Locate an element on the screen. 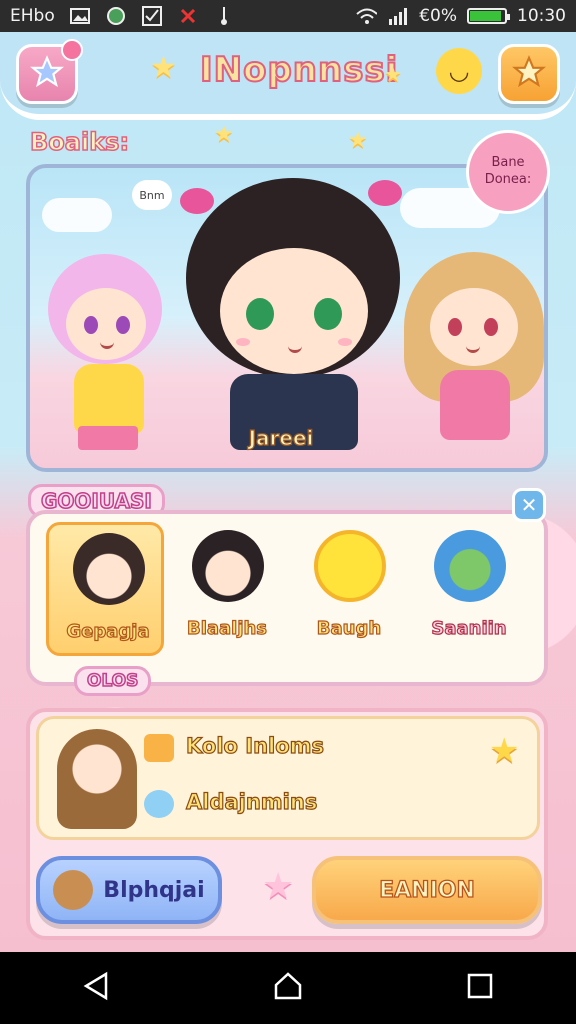 Image resolution: width=576 pixels, height=1024 pixels. character-left is located at coordinates (105, 359).